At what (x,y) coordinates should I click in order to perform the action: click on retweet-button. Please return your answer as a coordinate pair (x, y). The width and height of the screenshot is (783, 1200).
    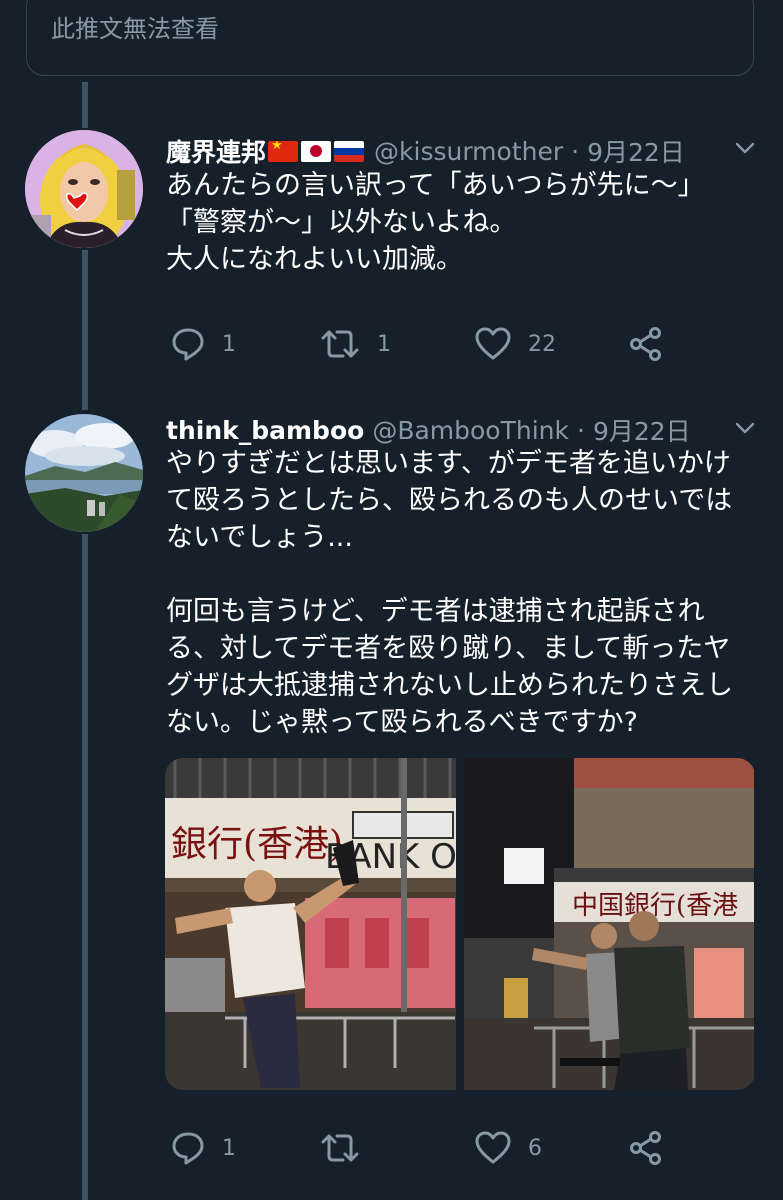
    Looking at the image, I should click on (348, 1148).